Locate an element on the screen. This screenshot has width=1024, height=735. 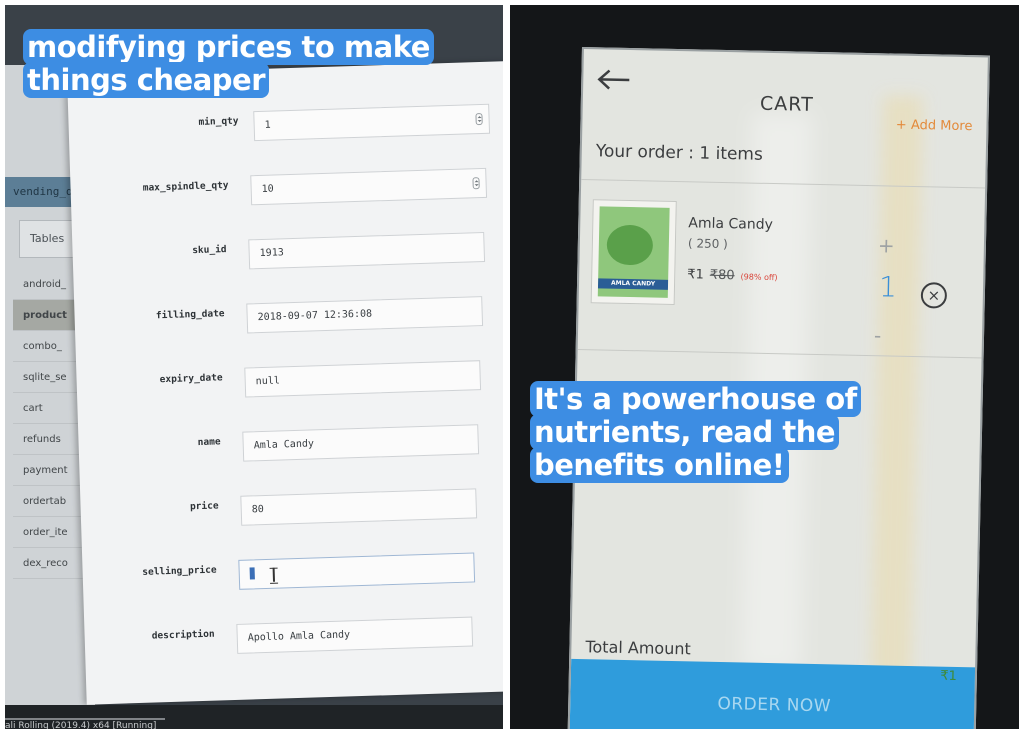
text-selection-cursor is located at coordinates (252, 573).